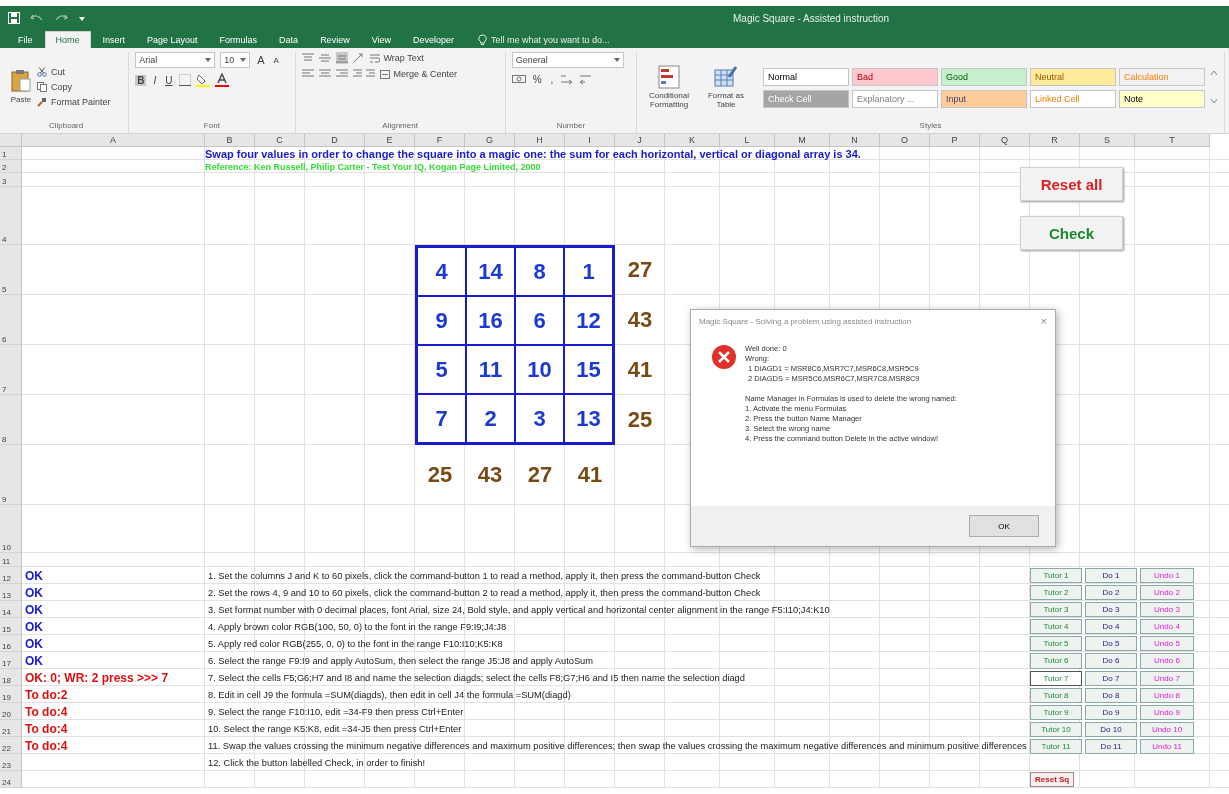  What do you see at coordinates (1111, 729) in the screenshot?
I see `do-button: Do 10` at bounding box center [1111, 729].